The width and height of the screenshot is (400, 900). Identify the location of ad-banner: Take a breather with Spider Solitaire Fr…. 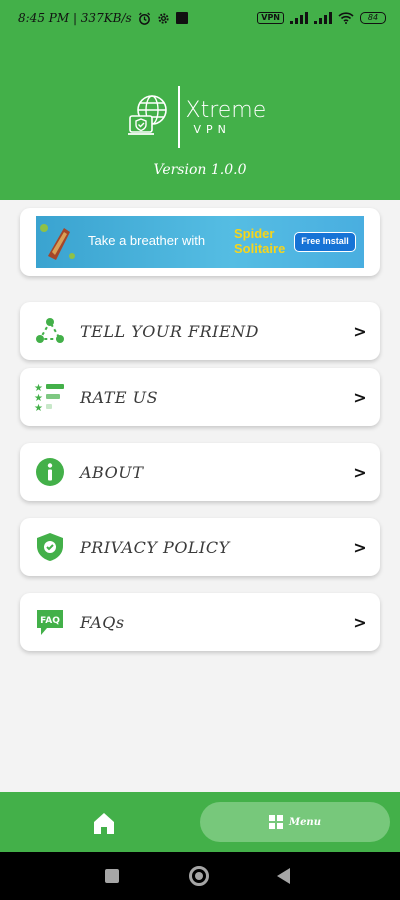
(200, 242).